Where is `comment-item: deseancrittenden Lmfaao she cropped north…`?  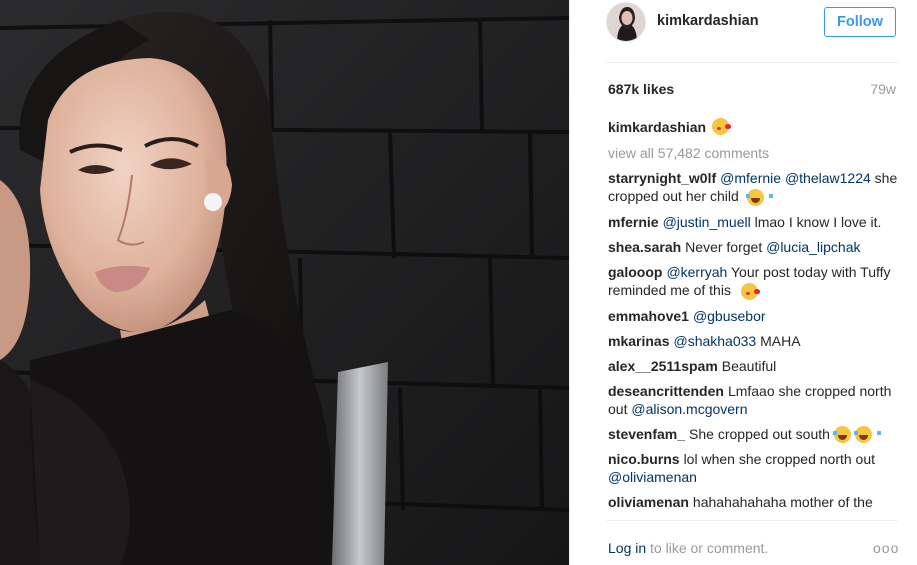 comment-item: deseancrittenden Lmfaao she cropped north… is located at coordinates (758, 400).